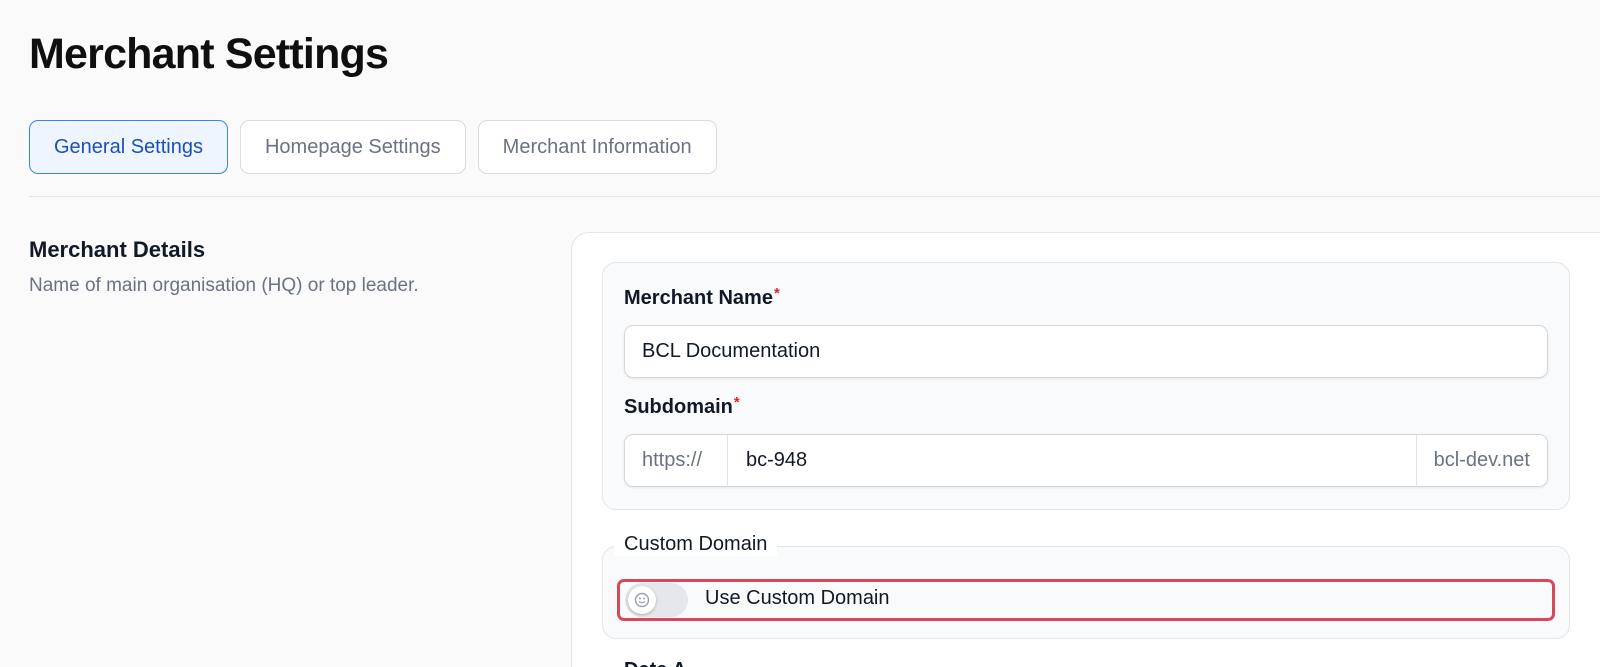  What do you see at coordinates (797, 598) in the screenshot?
I see `use-custom-domain-label: Use Custom Domain` at bounding box center [797, 598].